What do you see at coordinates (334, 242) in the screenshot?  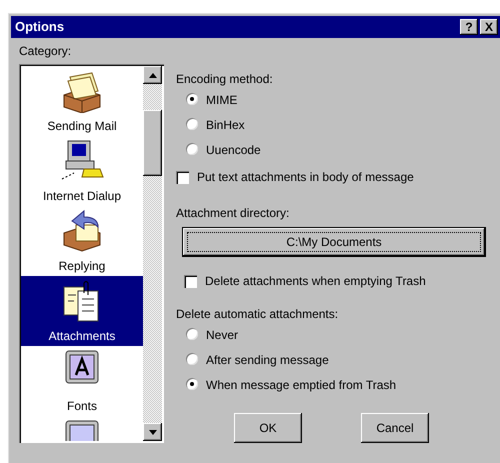 I see `directory-button: C:\My Documents` at bounding box center [334, 242].